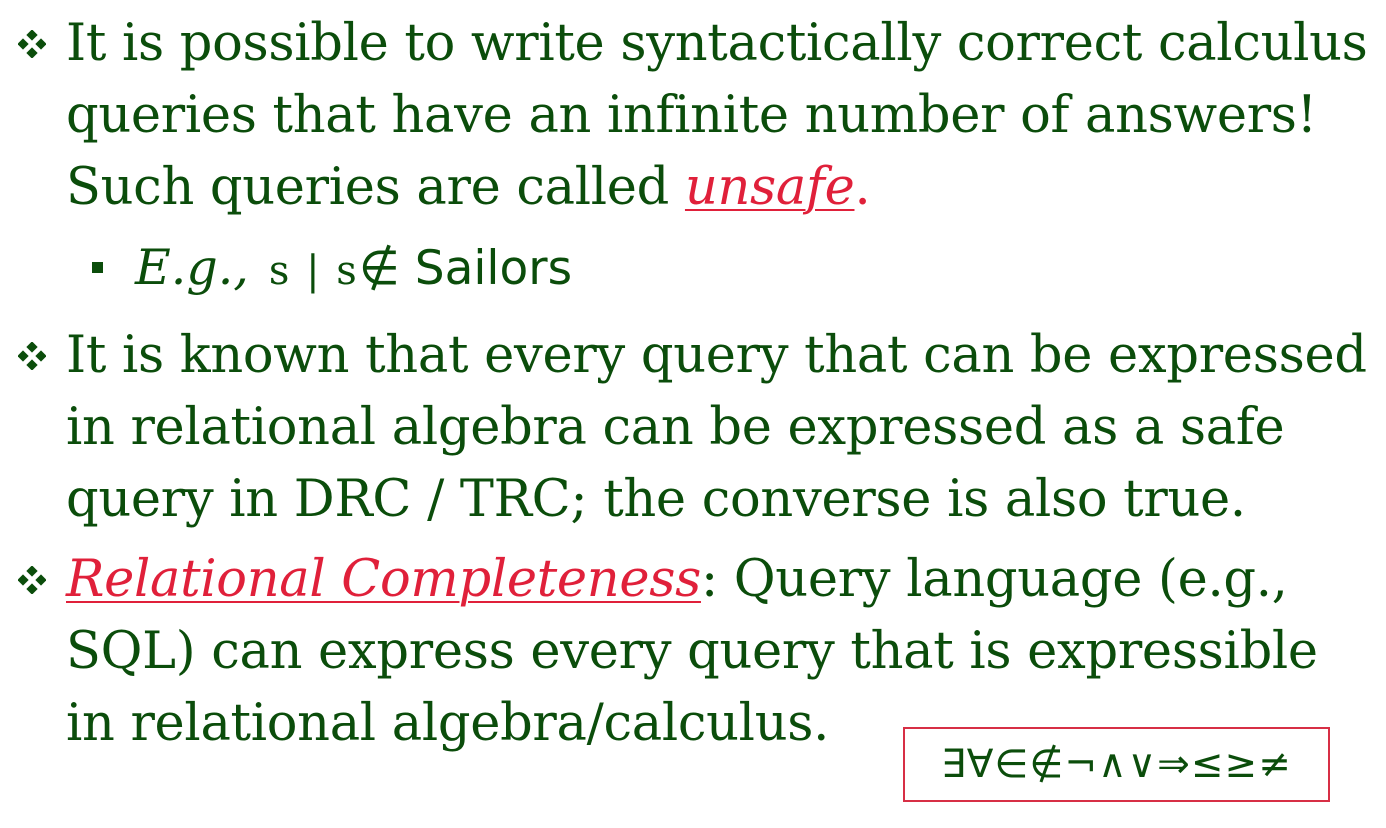 The height and width of the screenshot is (828, 1386). I want to click on square-bullet-icon, so click(97, 267).